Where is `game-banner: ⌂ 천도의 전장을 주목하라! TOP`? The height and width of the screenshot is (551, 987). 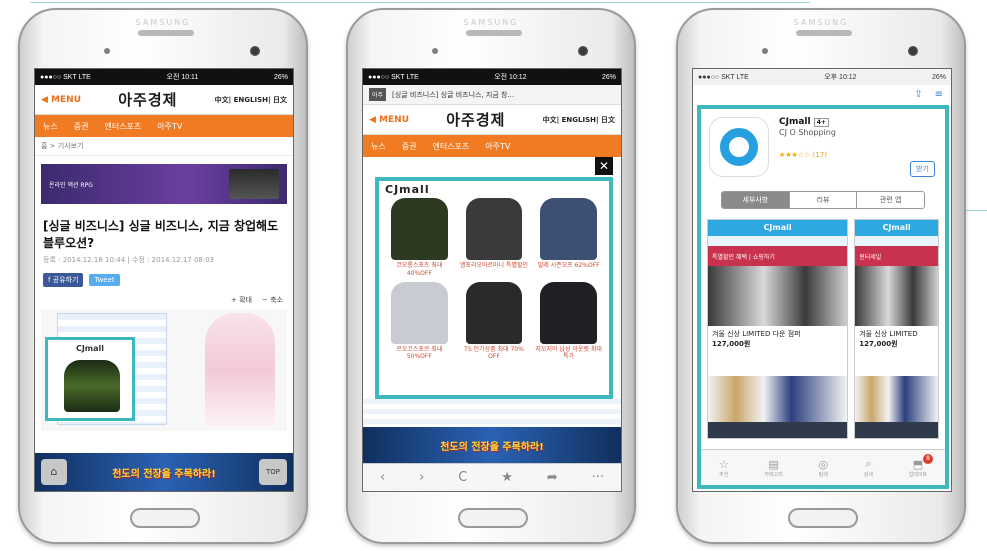 game-banner: ⌂ 천도의 전장을 주목하라! TOP is located at coordinates (164, 472).